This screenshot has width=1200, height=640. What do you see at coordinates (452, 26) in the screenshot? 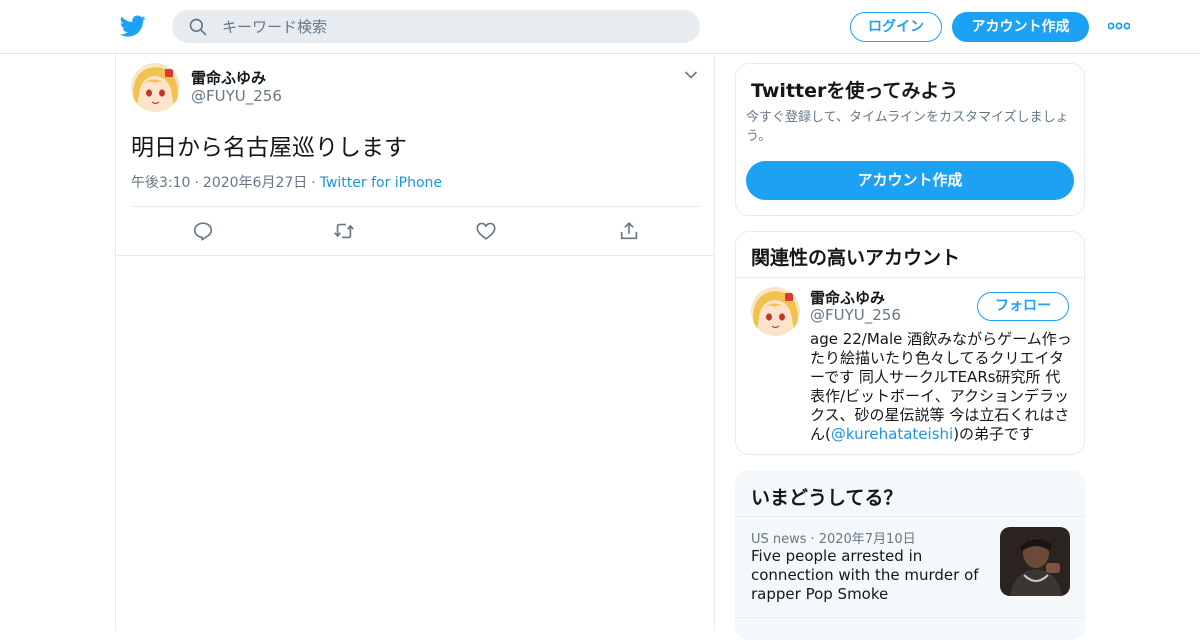
I see `search-input` at bounding box center [452, 26].